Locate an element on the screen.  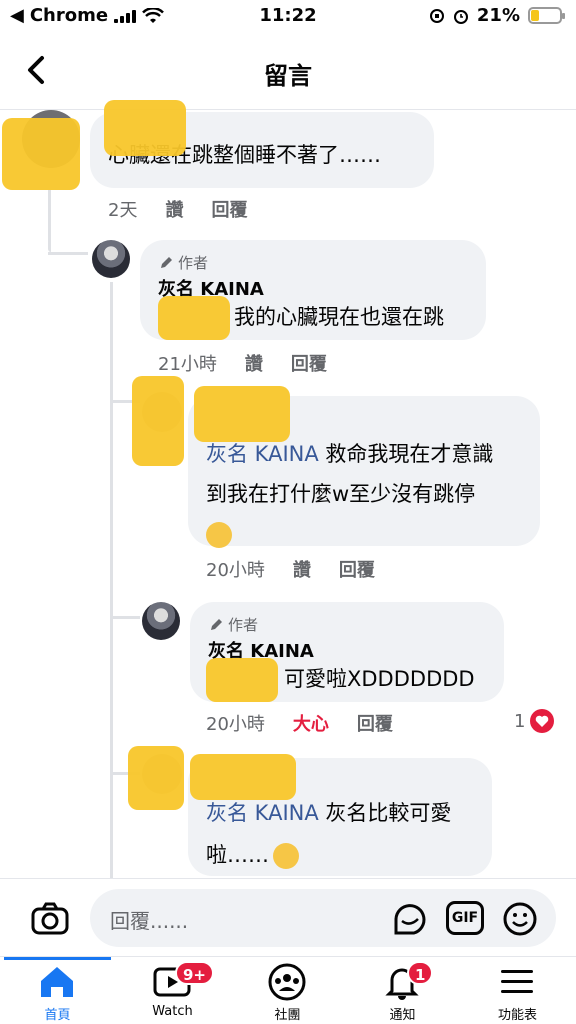
page-title: 留言 is located at coordinates (288, 76).